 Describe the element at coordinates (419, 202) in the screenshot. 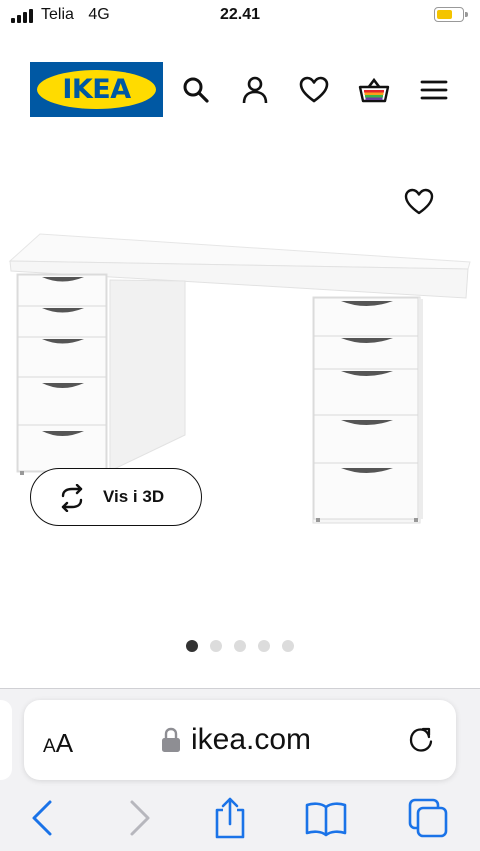

I see `product-favorite-icon` at that location.